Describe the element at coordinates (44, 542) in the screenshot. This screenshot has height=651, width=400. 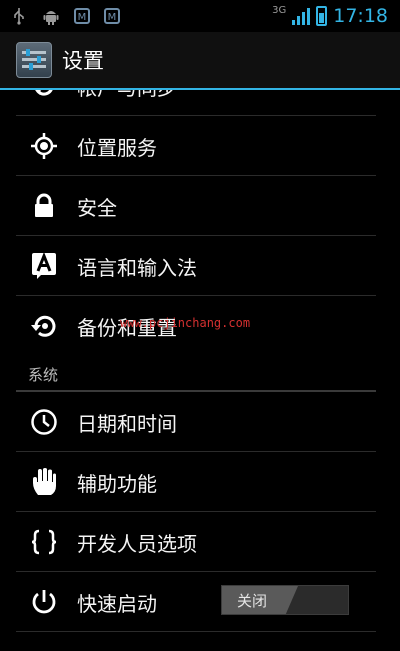
I see `braces-icon` at that location.